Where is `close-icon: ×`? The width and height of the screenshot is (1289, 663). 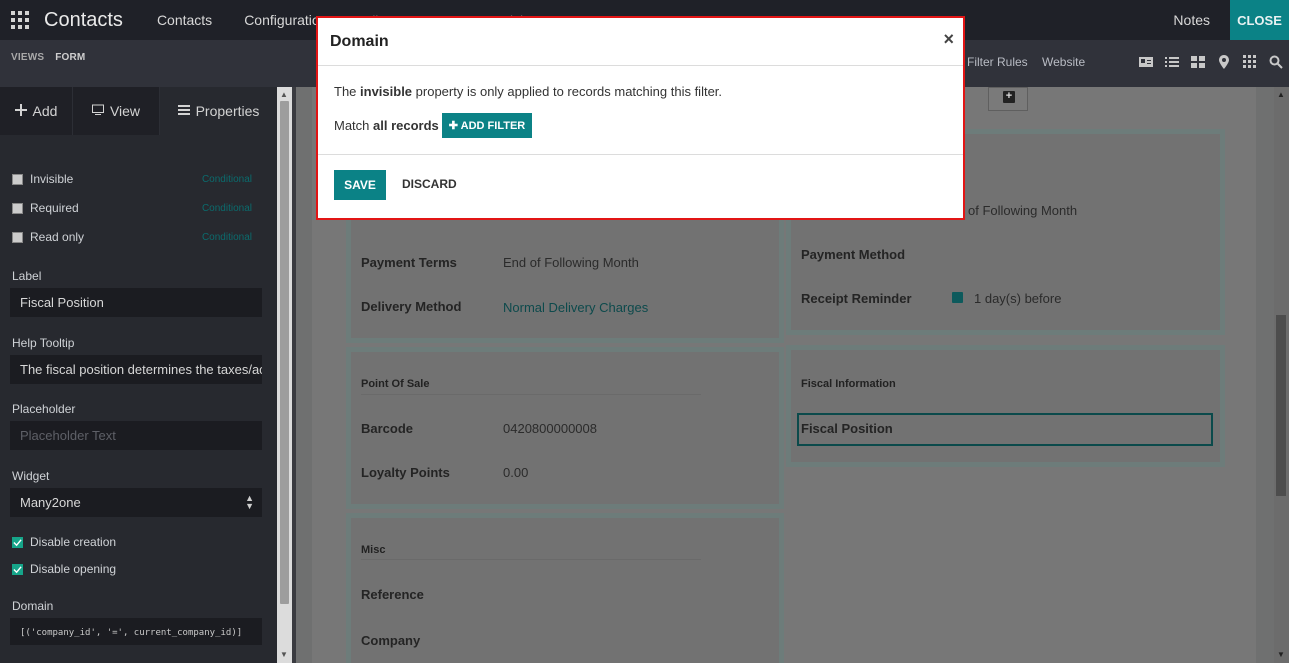 close-icon: × is located at coordinates (948, 39).